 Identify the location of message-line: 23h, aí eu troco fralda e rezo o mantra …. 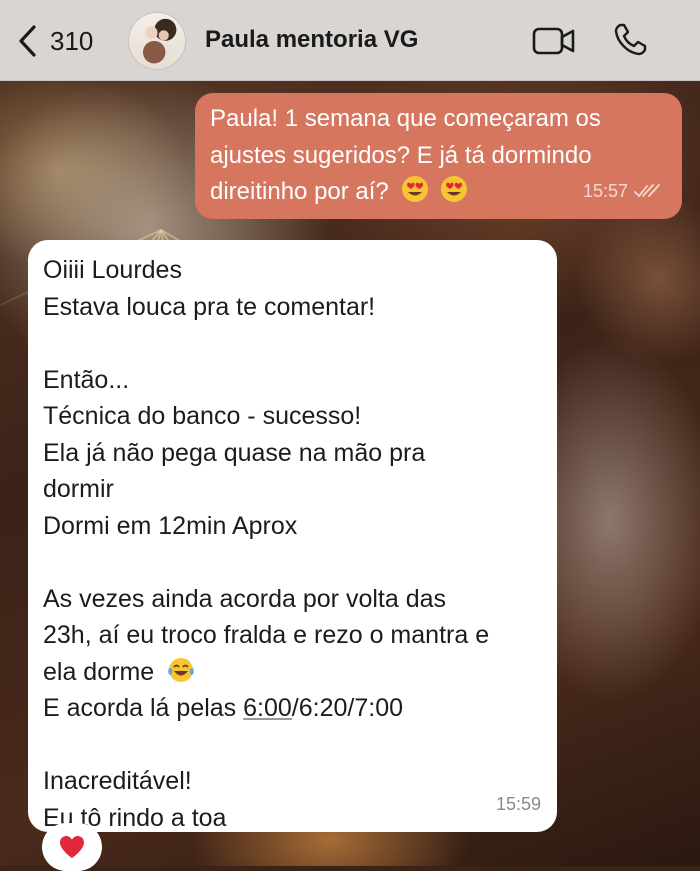
(266, 635).